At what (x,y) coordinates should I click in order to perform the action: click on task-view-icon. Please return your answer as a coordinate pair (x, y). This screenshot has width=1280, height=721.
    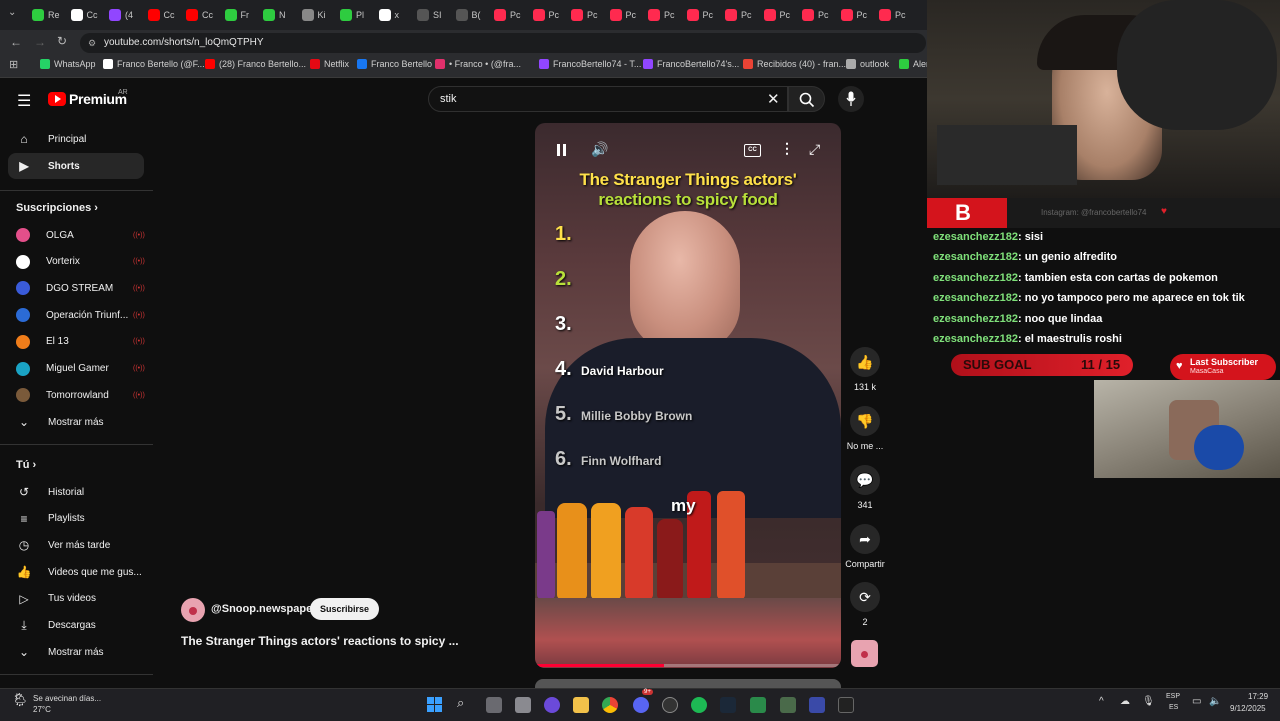
    Looking at the image, I should click on (494, 705).